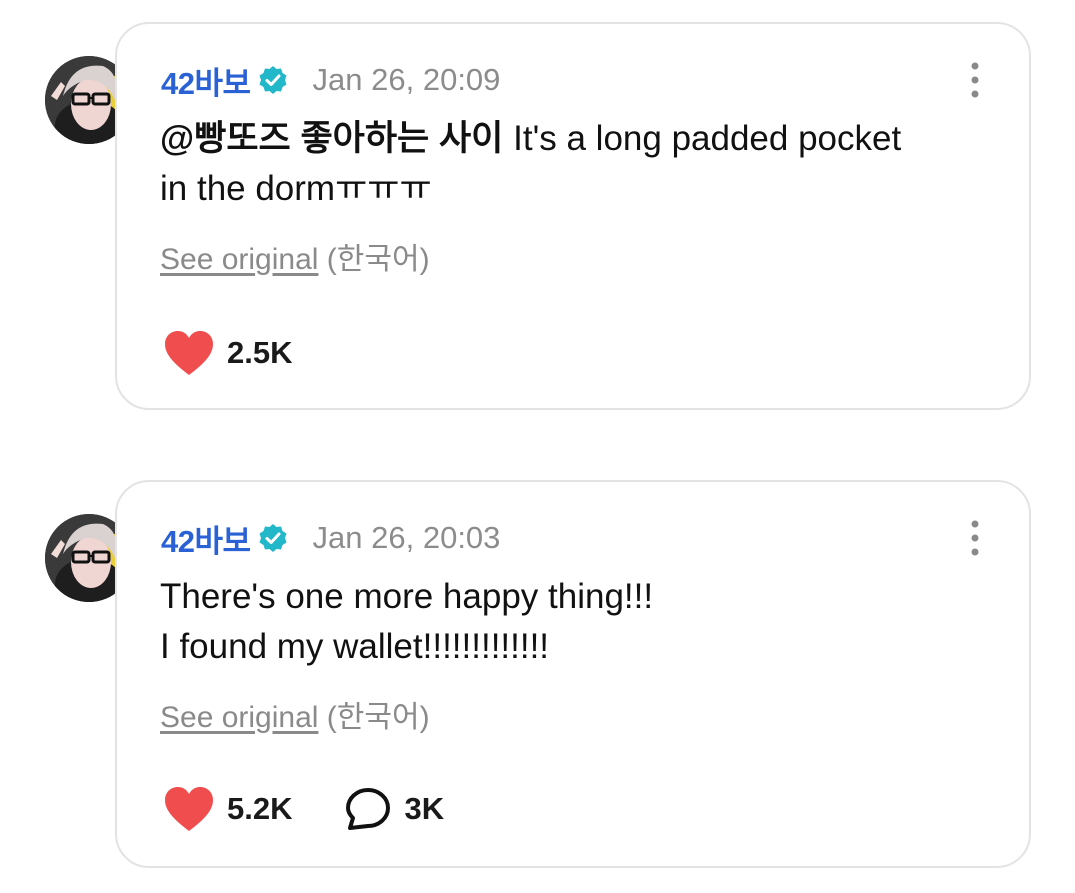 Image resolution: width=1075 pixels, height=893 pixels. I want to click on post-text-line: I found my wallet!!!!!!!!!!!!!, so click(355, 646).